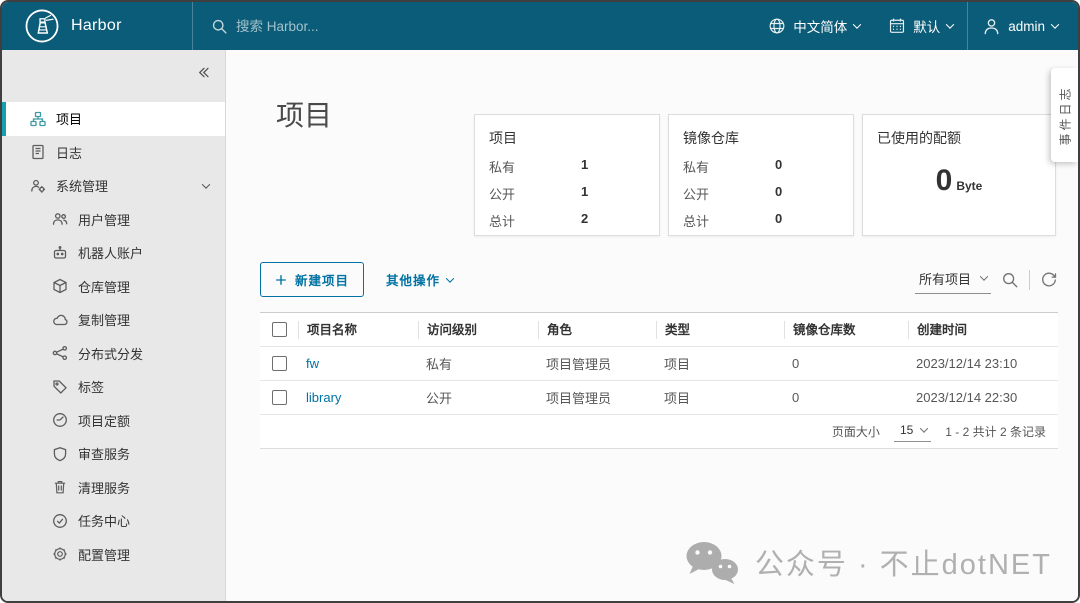 Image resolution: width=1080 pixels, height=603 pixels. Describe the element at coordinates (113, 521) in the screenshot. I see `sidebar-item-job-center: 任务中心` at that location.